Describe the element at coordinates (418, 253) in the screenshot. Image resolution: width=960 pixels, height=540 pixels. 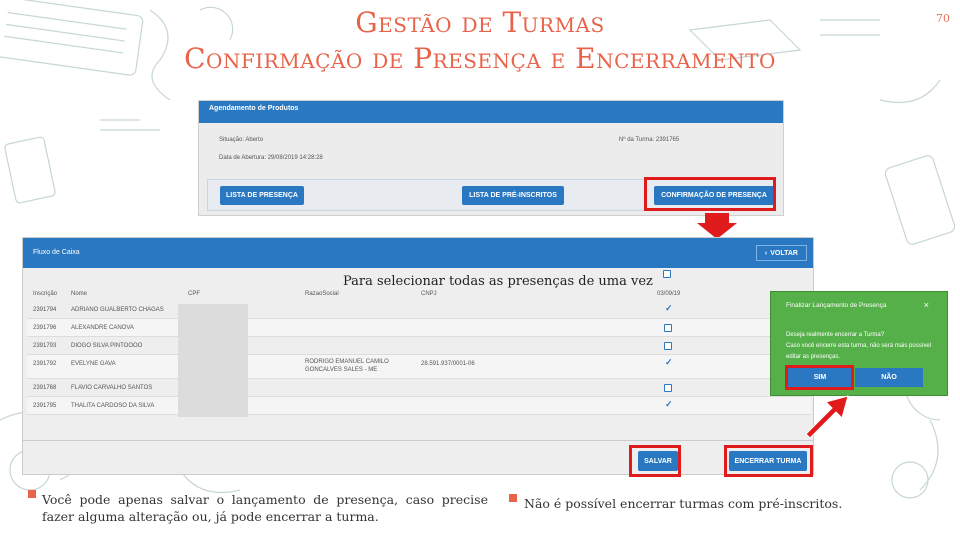
I see `fluxo-header: Fluxo de Caixa ‹ VOLTAR` at that location.